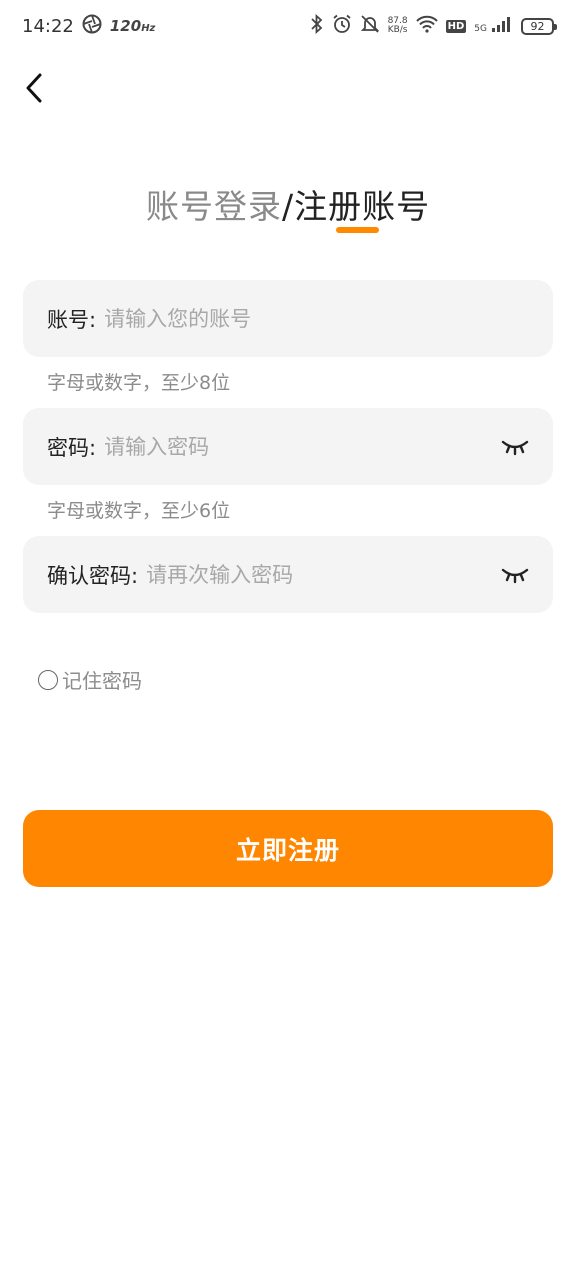 The height and width of the screenshot is (1280, 576). I want to click on auth-tabs: 账号登录 / 注册账号, so click(288, 204).